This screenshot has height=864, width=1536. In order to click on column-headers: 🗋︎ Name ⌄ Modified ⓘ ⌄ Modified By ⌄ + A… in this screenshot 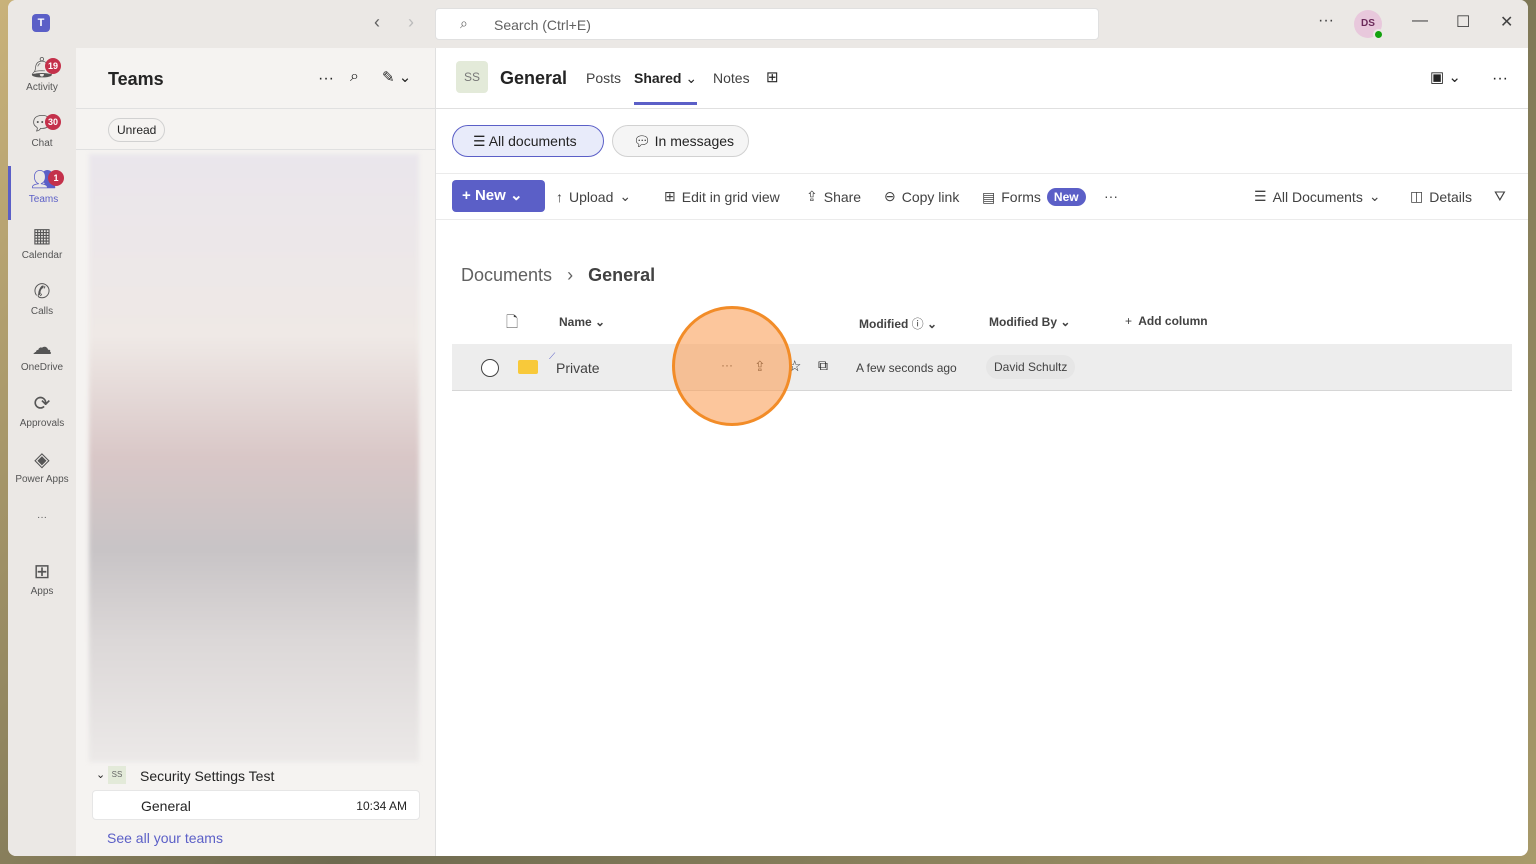, I will do `click(982, 322)`.